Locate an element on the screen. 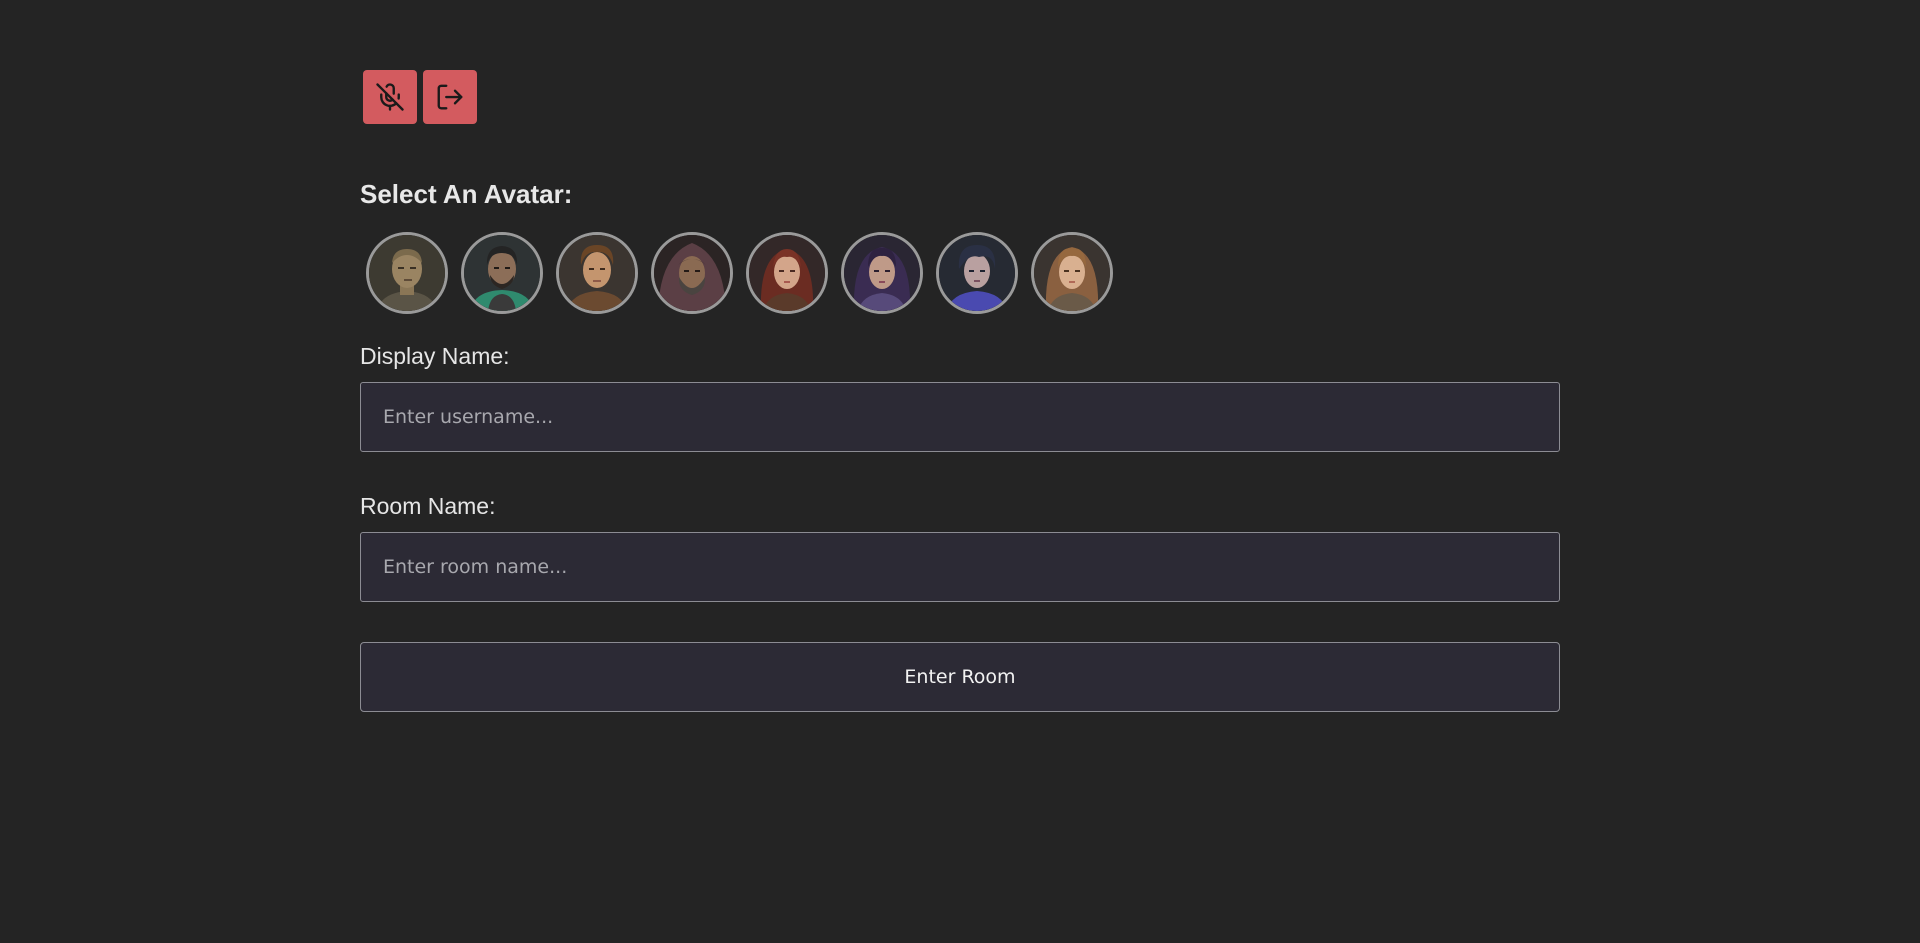  room-name-input is located at coordinates (960, 567).